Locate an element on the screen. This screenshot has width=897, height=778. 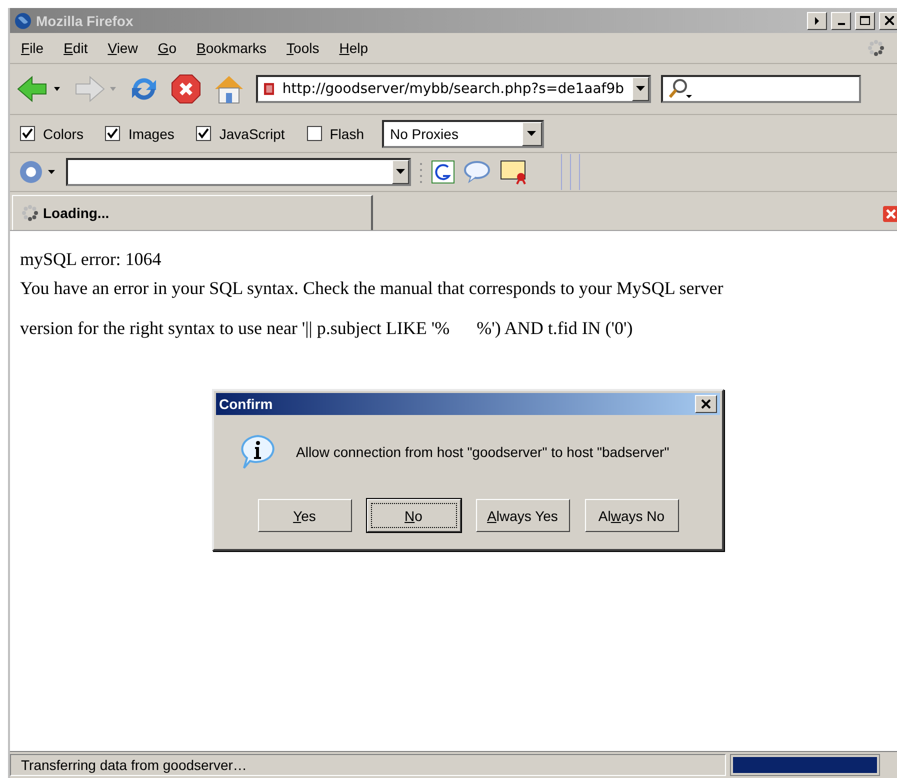
dialog-title: Confirm is located at coordinates (246, 404).